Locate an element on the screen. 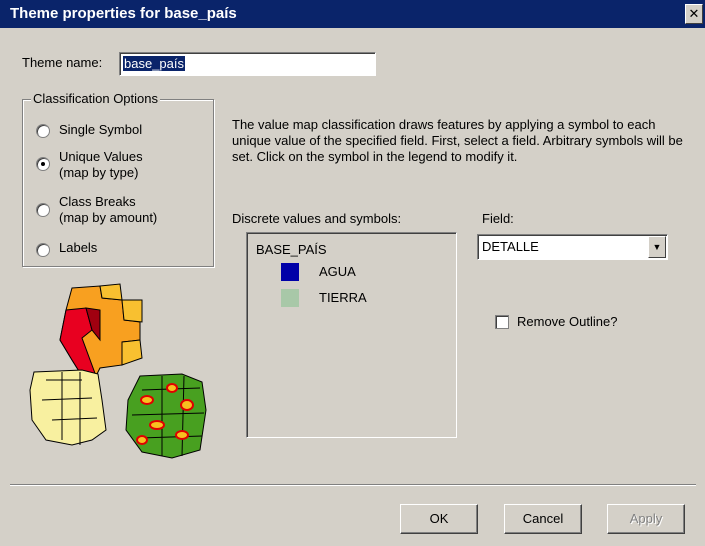  remove-outline-checkbox is located at coordinates (502, 322).